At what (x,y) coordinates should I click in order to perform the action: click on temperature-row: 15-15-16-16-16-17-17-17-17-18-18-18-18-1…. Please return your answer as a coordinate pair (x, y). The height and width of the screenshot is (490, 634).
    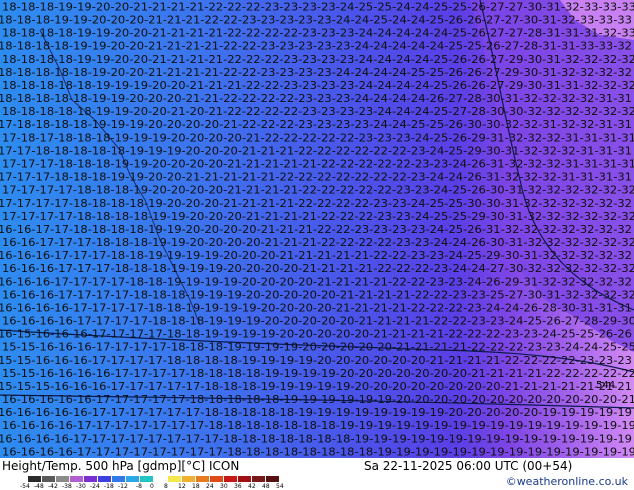
    Looking at the image, I should click on (316, 361).